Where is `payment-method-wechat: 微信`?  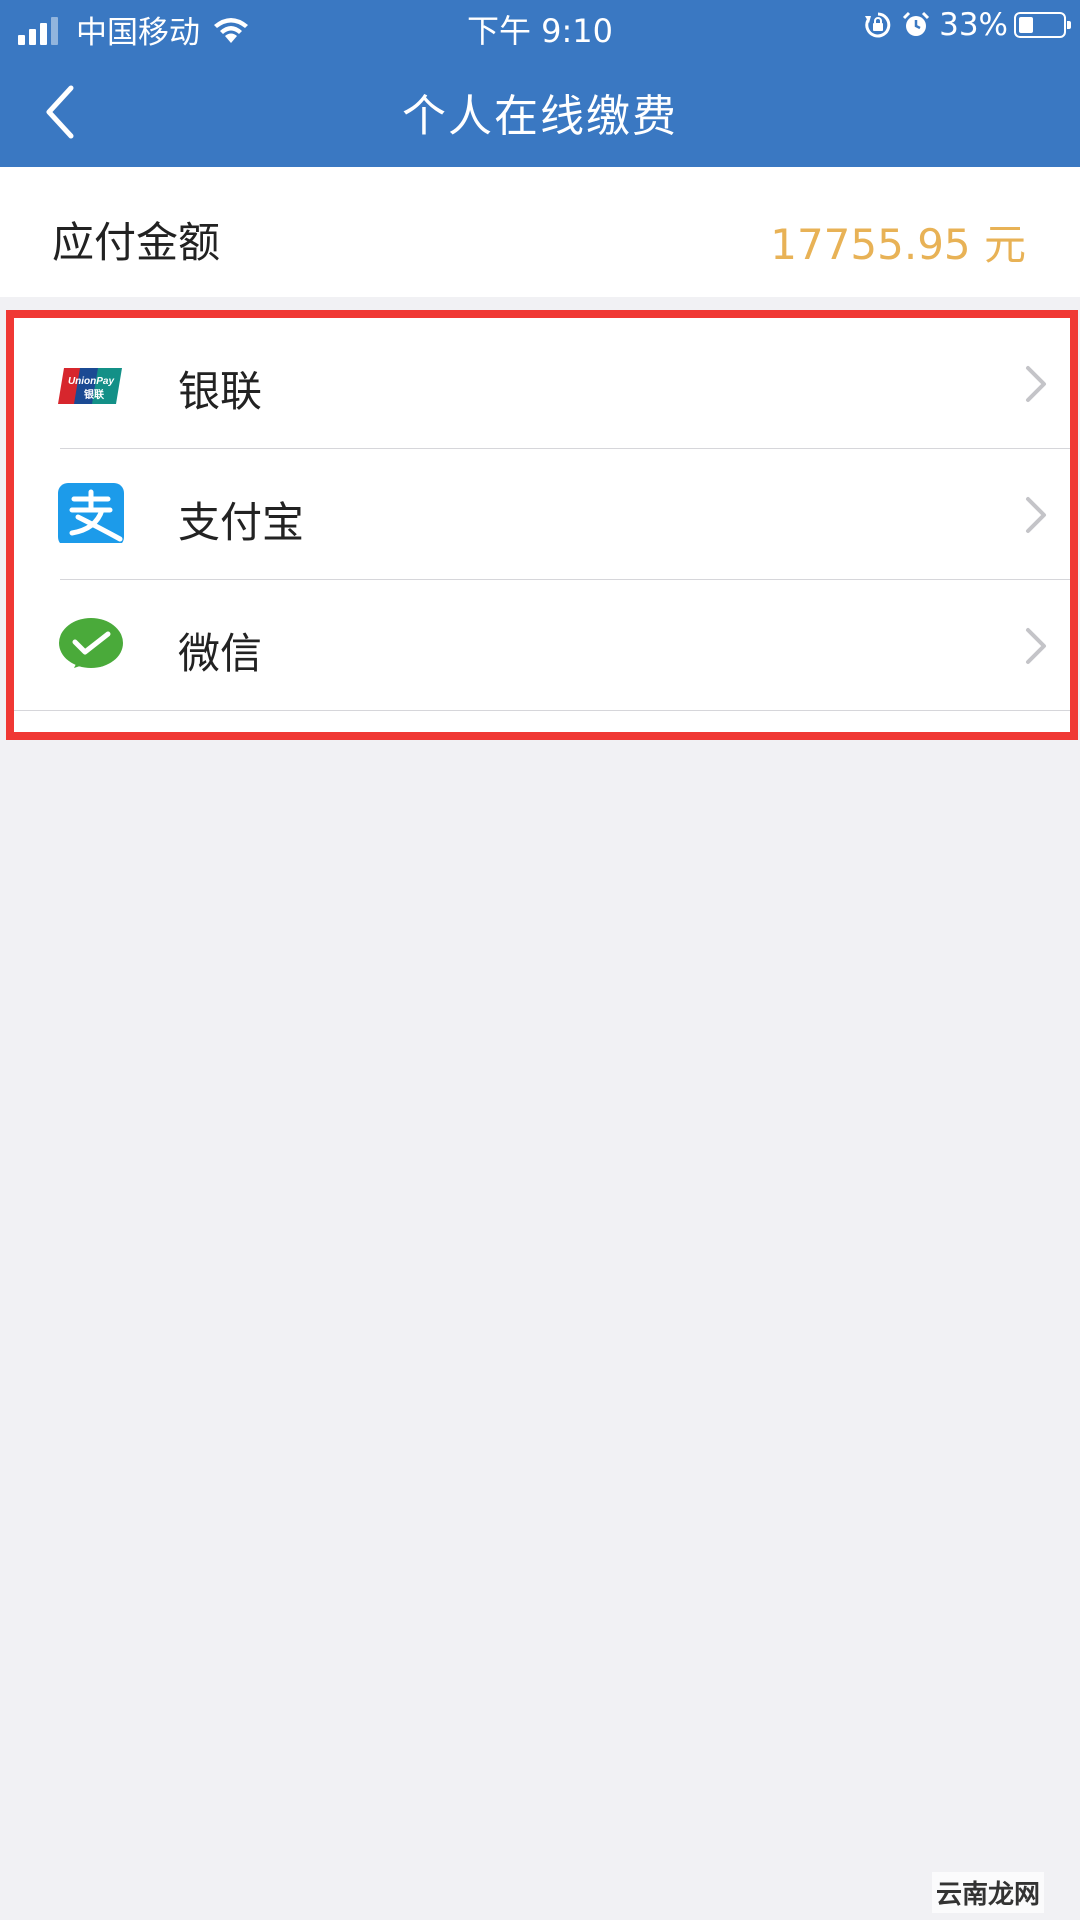 payment-method-wechat: 微信 is located at coordinates (542, 645).